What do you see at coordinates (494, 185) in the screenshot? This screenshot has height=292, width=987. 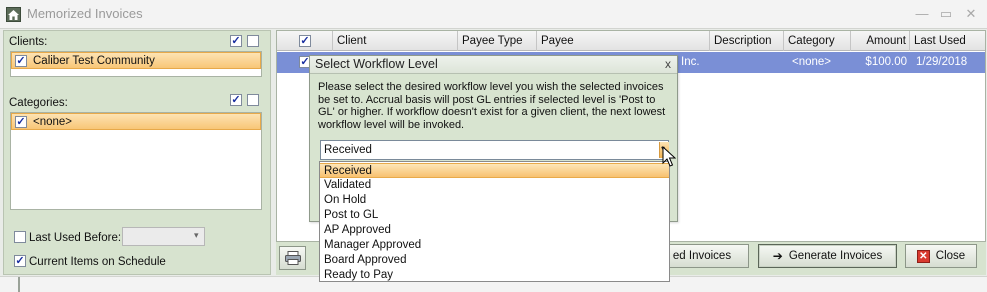 I see `dropdown-option: Validated` at bounding box center [494, 185].